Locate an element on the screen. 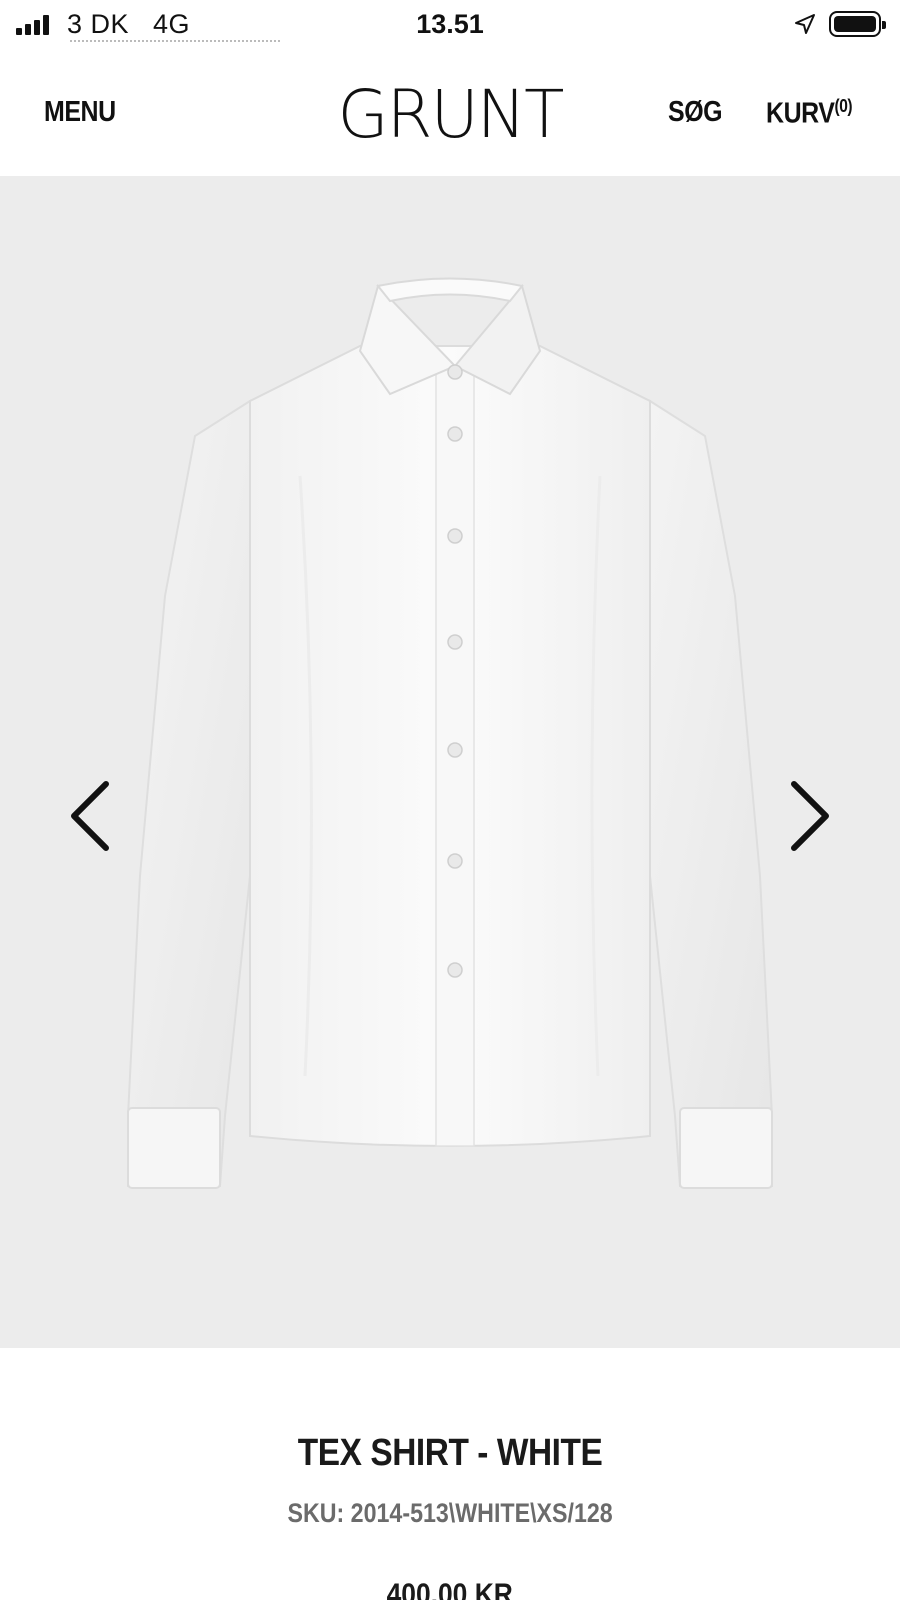  product-sku: SKU: 2014-513\WHITE\XS/128 is located at coordinates (450, 1513).